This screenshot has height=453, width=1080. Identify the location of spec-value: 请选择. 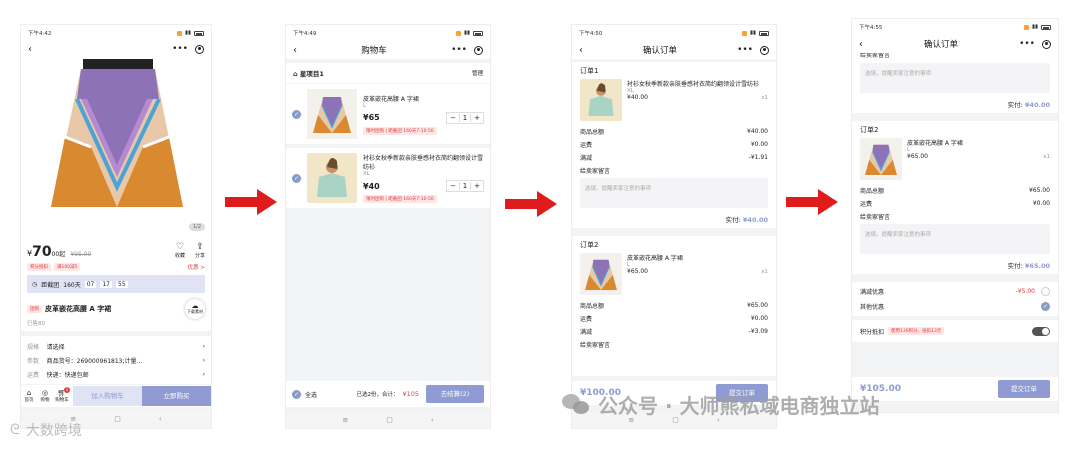
(55, 347).